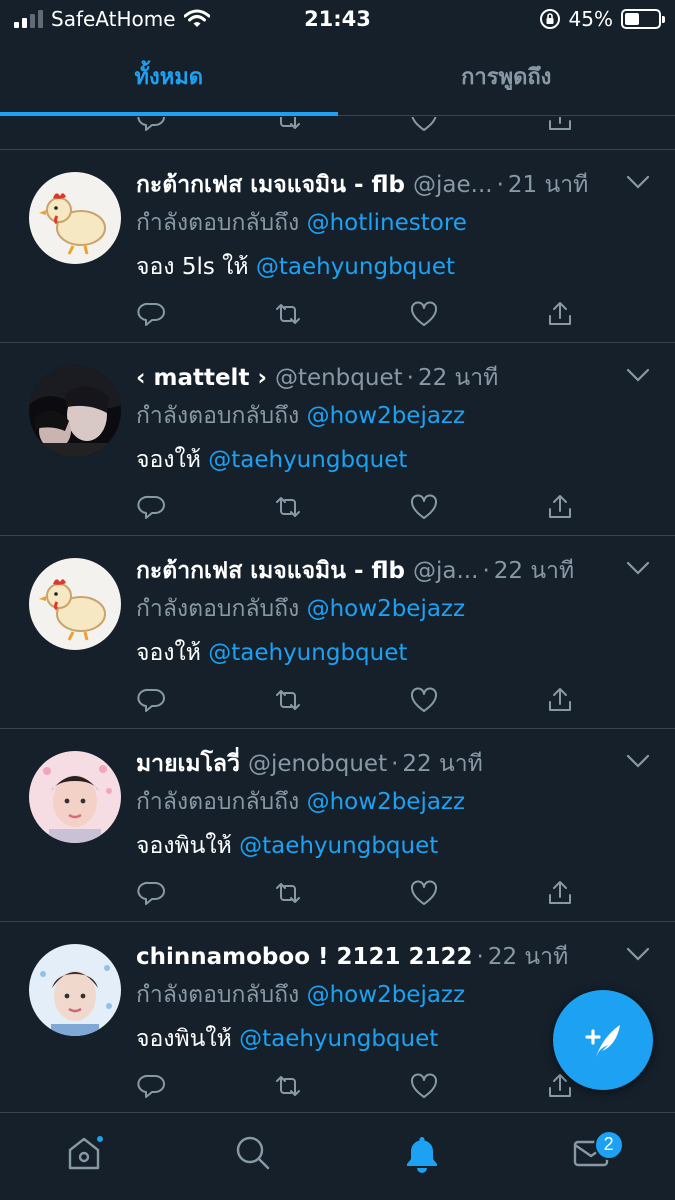 This screenshot has width=675, height=1200. I want to click on search-icon, so click(253, 1152).